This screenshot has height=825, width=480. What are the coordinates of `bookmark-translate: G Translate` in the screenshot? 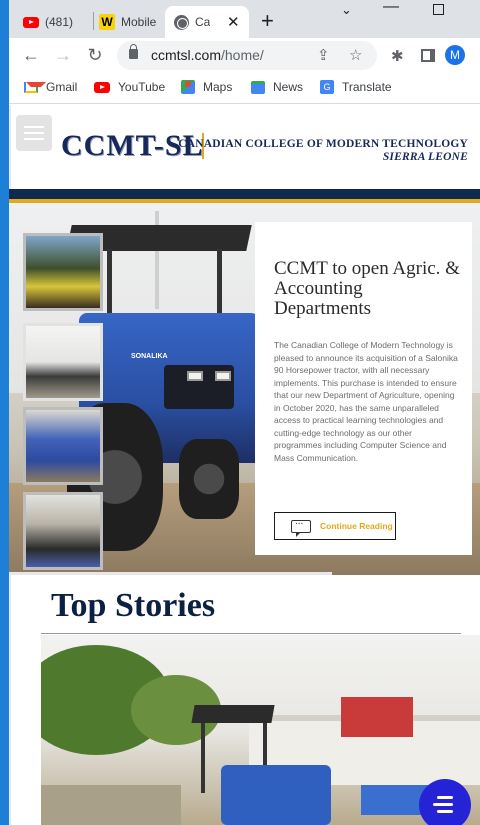 It's located at (356, 87).